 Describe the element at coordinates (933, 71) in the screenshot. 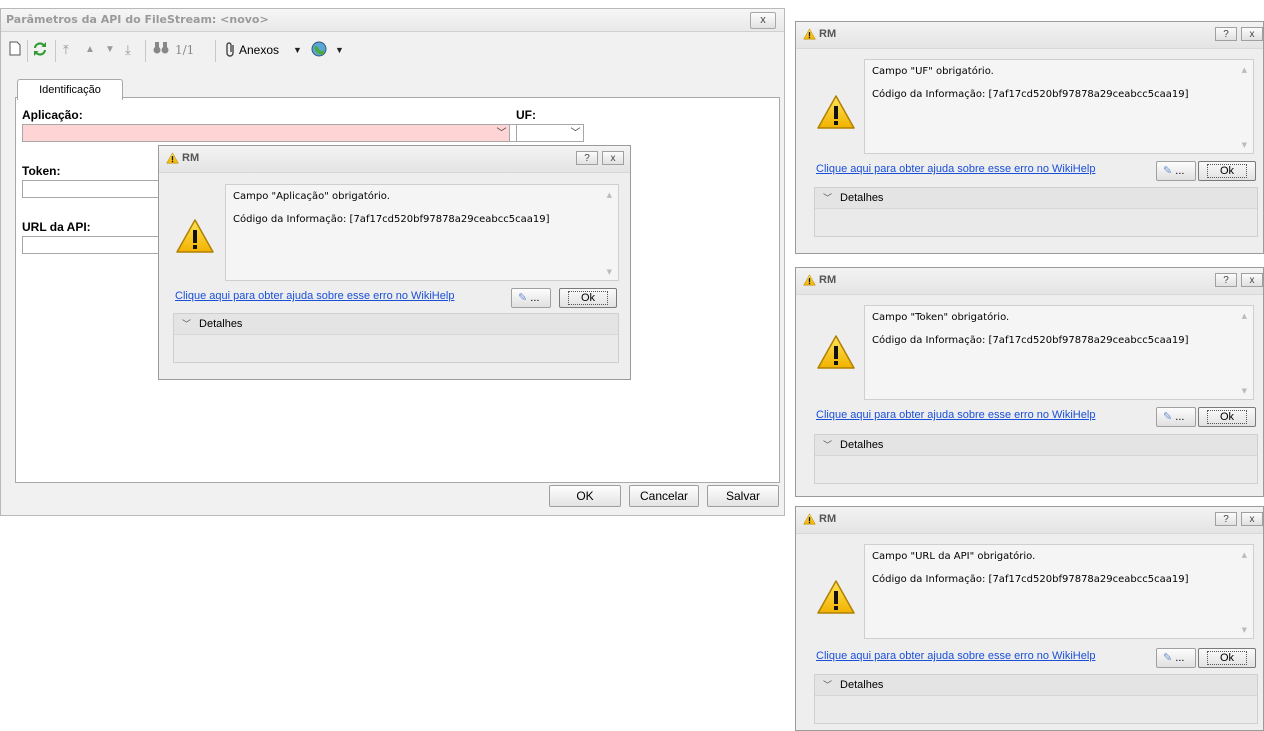

I see `error-message: Campo "UF" obrigatório.` at that location.